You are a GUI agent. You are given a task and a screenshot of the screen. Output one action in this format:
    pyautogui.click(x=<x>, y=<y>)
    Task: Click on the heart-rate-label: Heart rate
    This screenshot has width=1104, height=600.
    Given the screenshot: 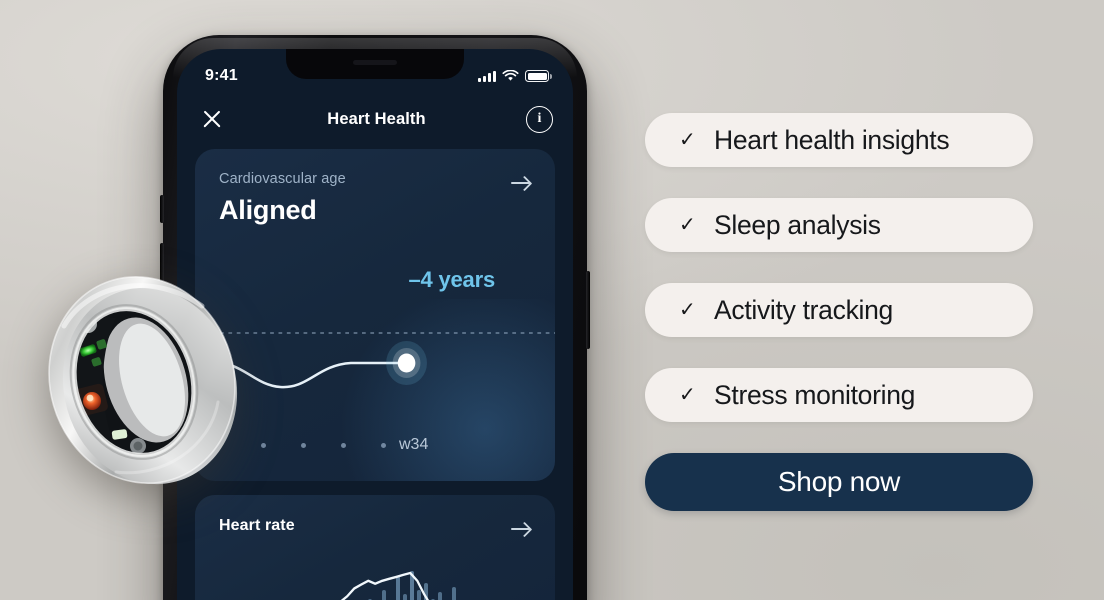 What is the action you would take?
    pyautogui.click(x=257, y=525)
    